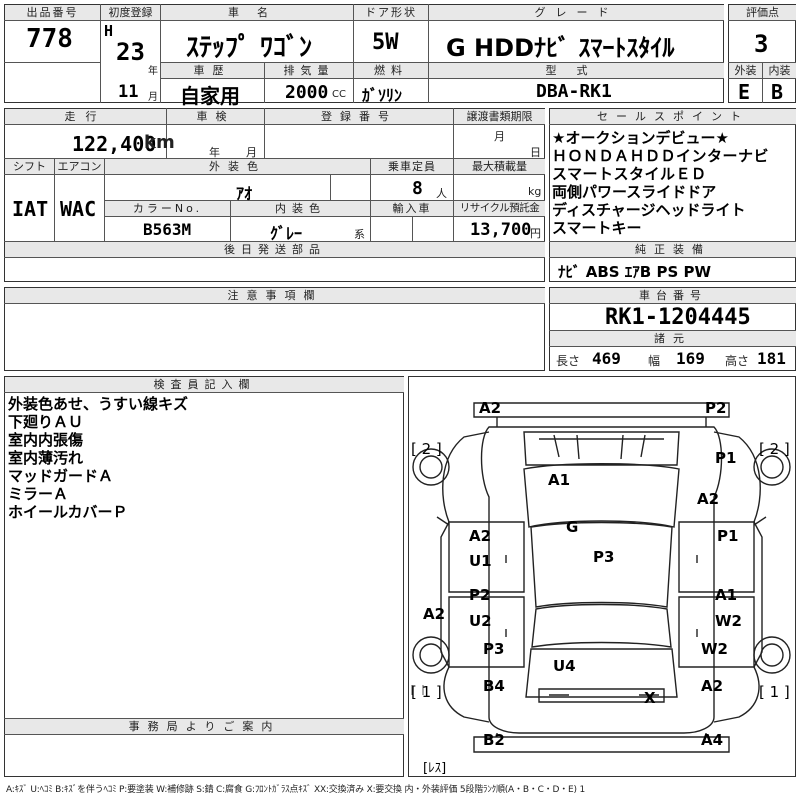 This screenshot has height=800, width=800. What do you see at coordinates (249, 48) in the screenshot?
I see `car-name: ｽﾃｯﾌﾟ ﾜｺﾞﾝ` at bounding box center [249, 48].